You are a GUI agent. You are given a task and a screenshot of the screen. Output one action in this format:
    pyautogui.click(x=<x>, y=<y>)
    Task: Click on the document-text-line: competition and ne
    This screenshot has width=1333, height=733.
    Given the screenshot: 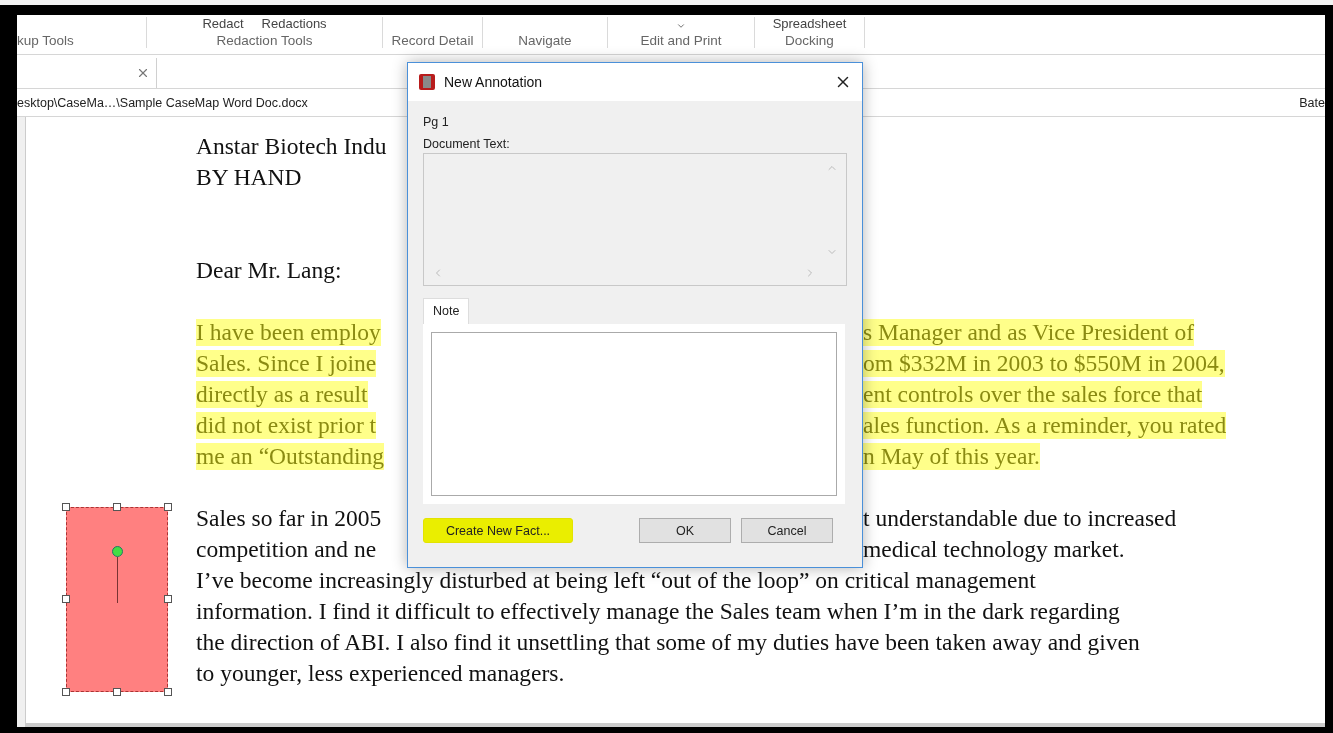 What is the action you would take?
    pyautogui.click(x=286, y=549)
    